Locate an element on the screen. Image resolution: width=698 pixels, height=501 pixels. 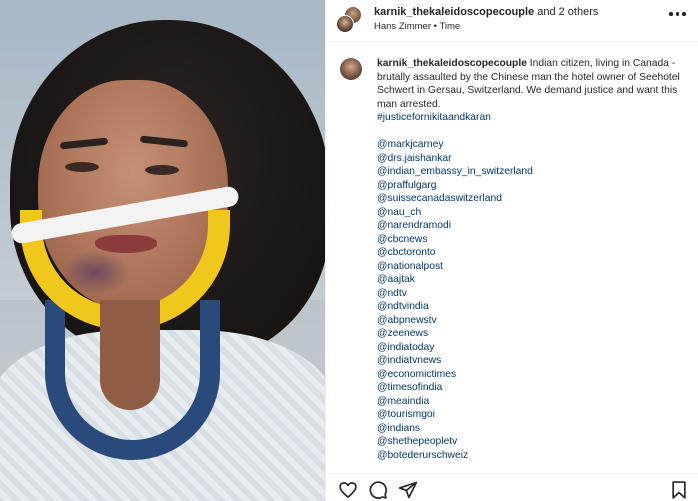
action-bar is located at coordinates (512, 487).